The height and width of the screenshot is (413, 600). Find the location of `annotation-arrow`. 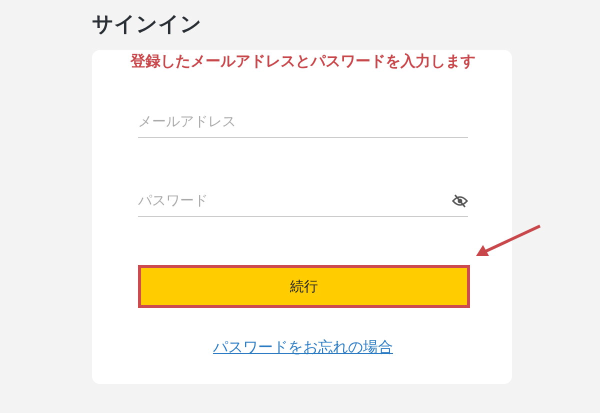

annotation-arrow is located at coordinates (508, 241).